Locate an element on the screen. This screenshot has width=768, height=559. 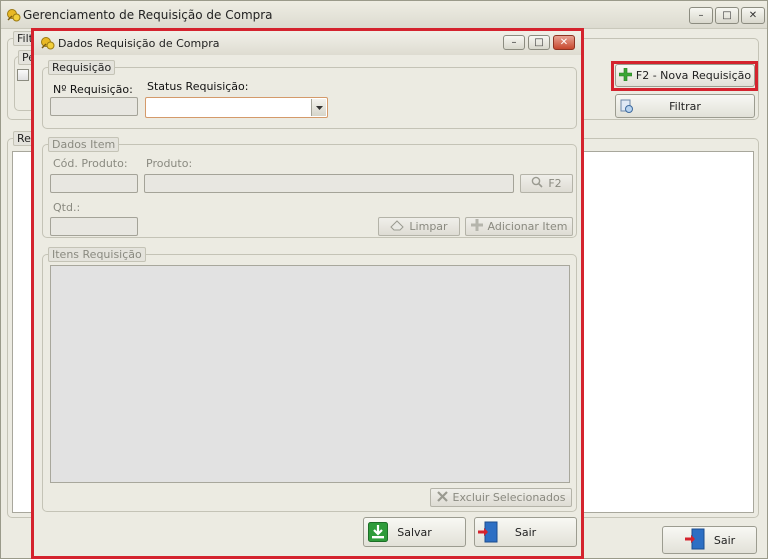
limpar-button: Limpar is located at coordinates (419, 226).